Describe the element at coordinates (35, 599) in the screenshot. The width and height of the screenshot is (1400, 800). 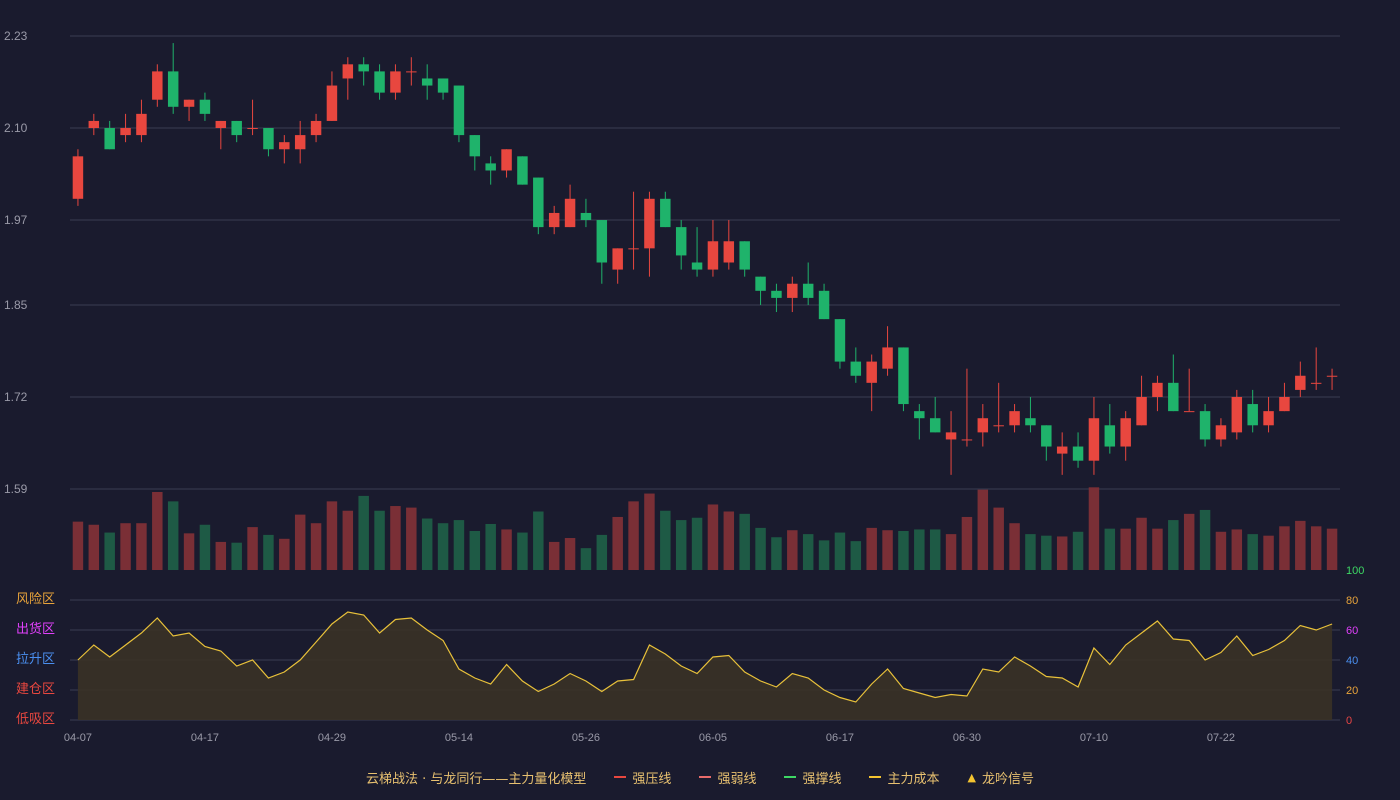
I see `oscillator-zone-label: 风险区` at that location.